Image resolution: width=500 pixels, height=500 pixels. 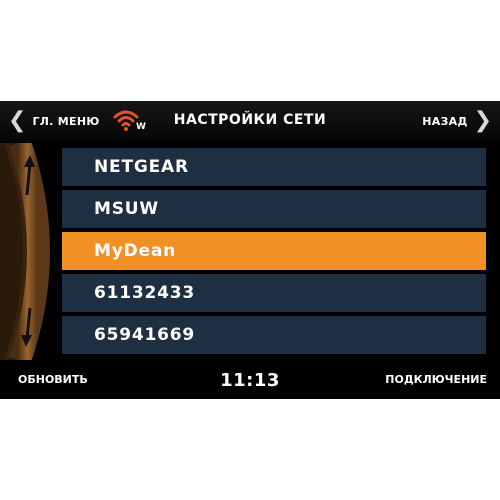 I want to click on network-label: 61132433, so click(x=145, y=293).